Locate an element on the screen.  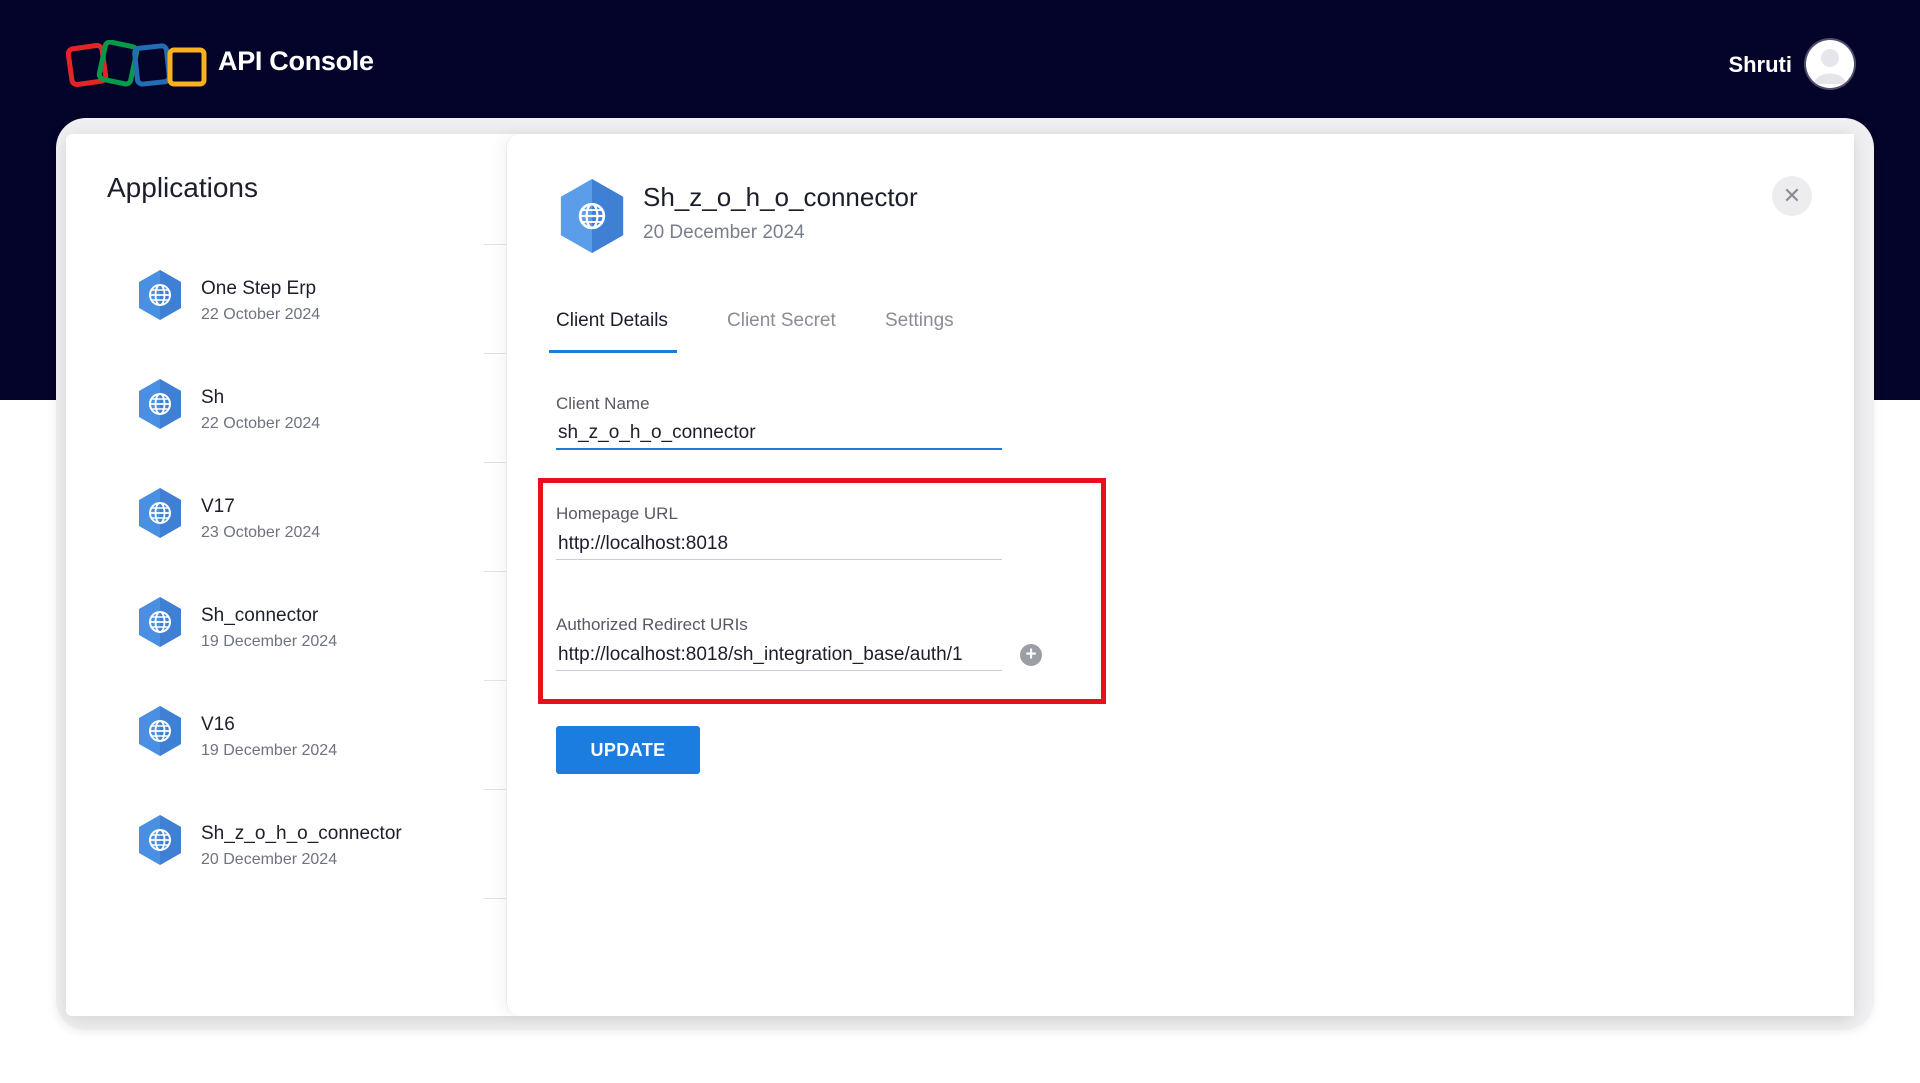
homepage-url-label: Homepage URL is located at coordinates (617, 513).